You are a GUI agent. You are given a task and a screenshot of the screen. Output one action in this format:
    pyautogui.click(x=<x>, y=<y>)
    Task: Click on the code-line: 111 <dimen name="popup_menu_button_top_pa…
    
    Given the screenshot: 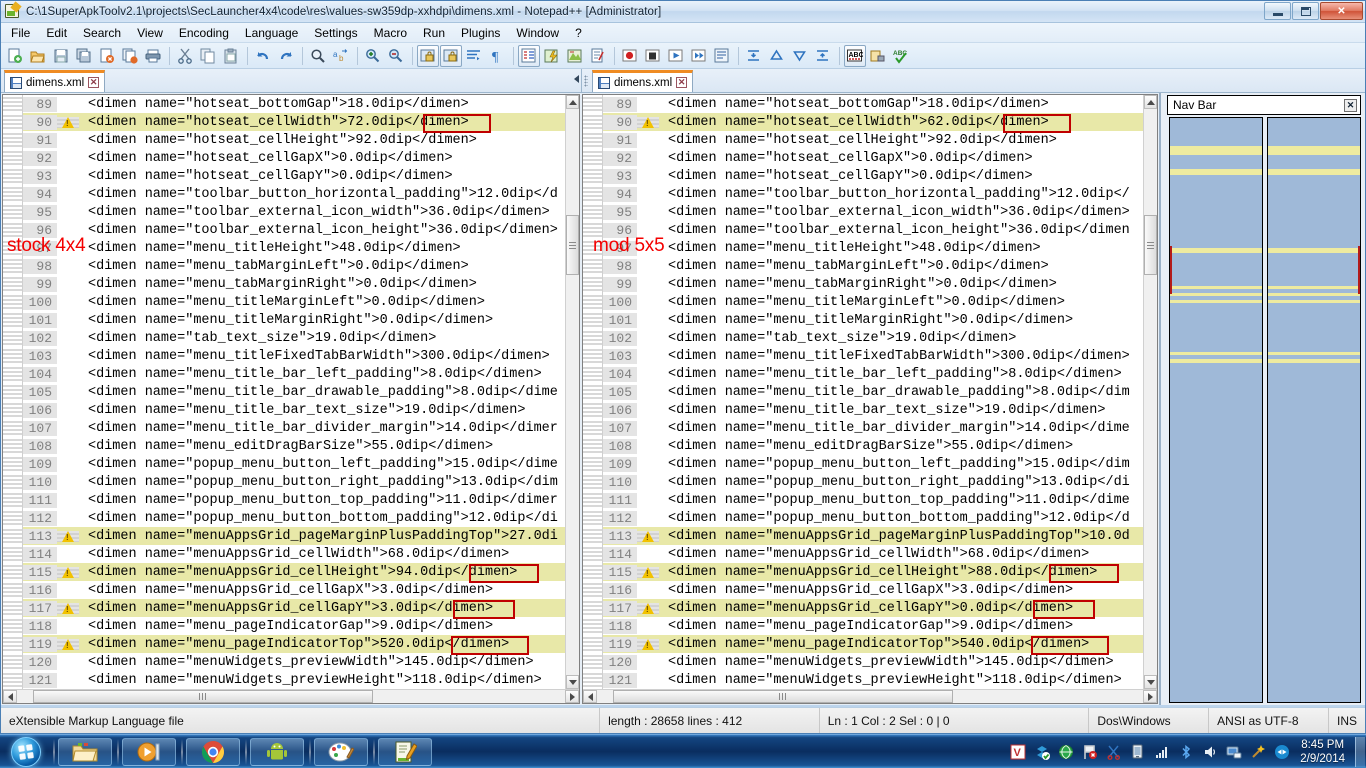 What is the action you would take?
    pyautogui.click(x=291, y=500)
    